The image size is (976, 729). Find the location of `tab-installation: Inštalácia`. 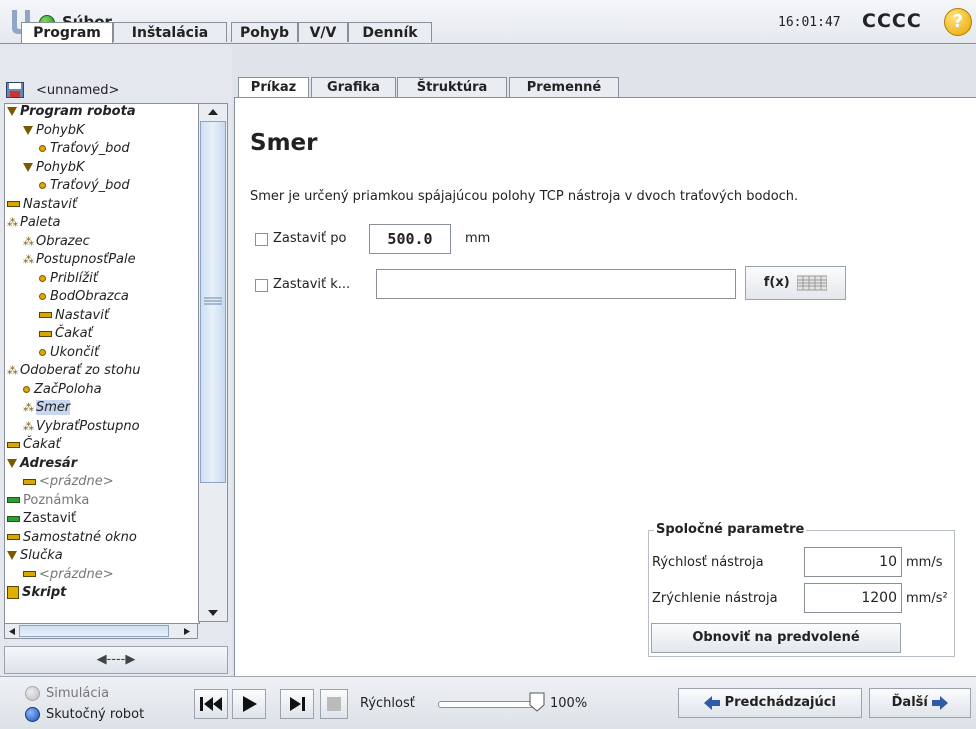

tab-installation: Inštalácia is located at coordinates (170, 32).